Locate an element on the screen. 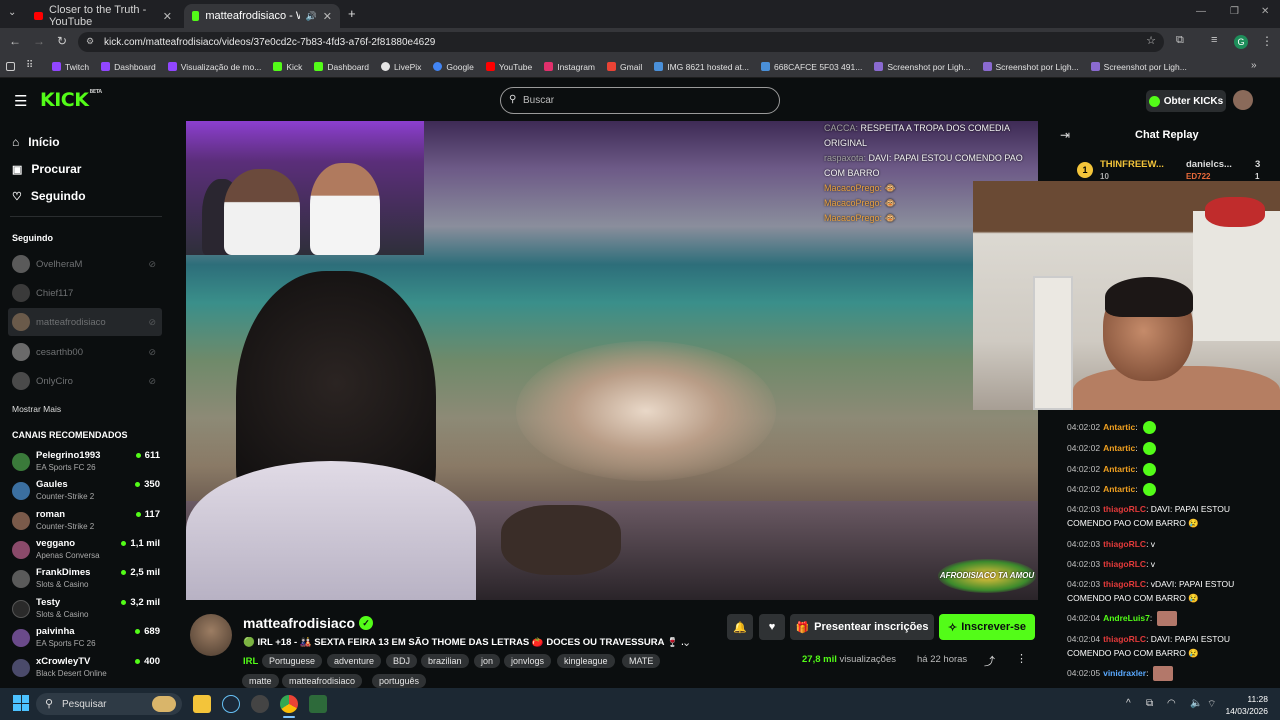 This screenshot has height=720, width=1280. tab-search-icon: ⌄ is located at coordinates (12, 12).